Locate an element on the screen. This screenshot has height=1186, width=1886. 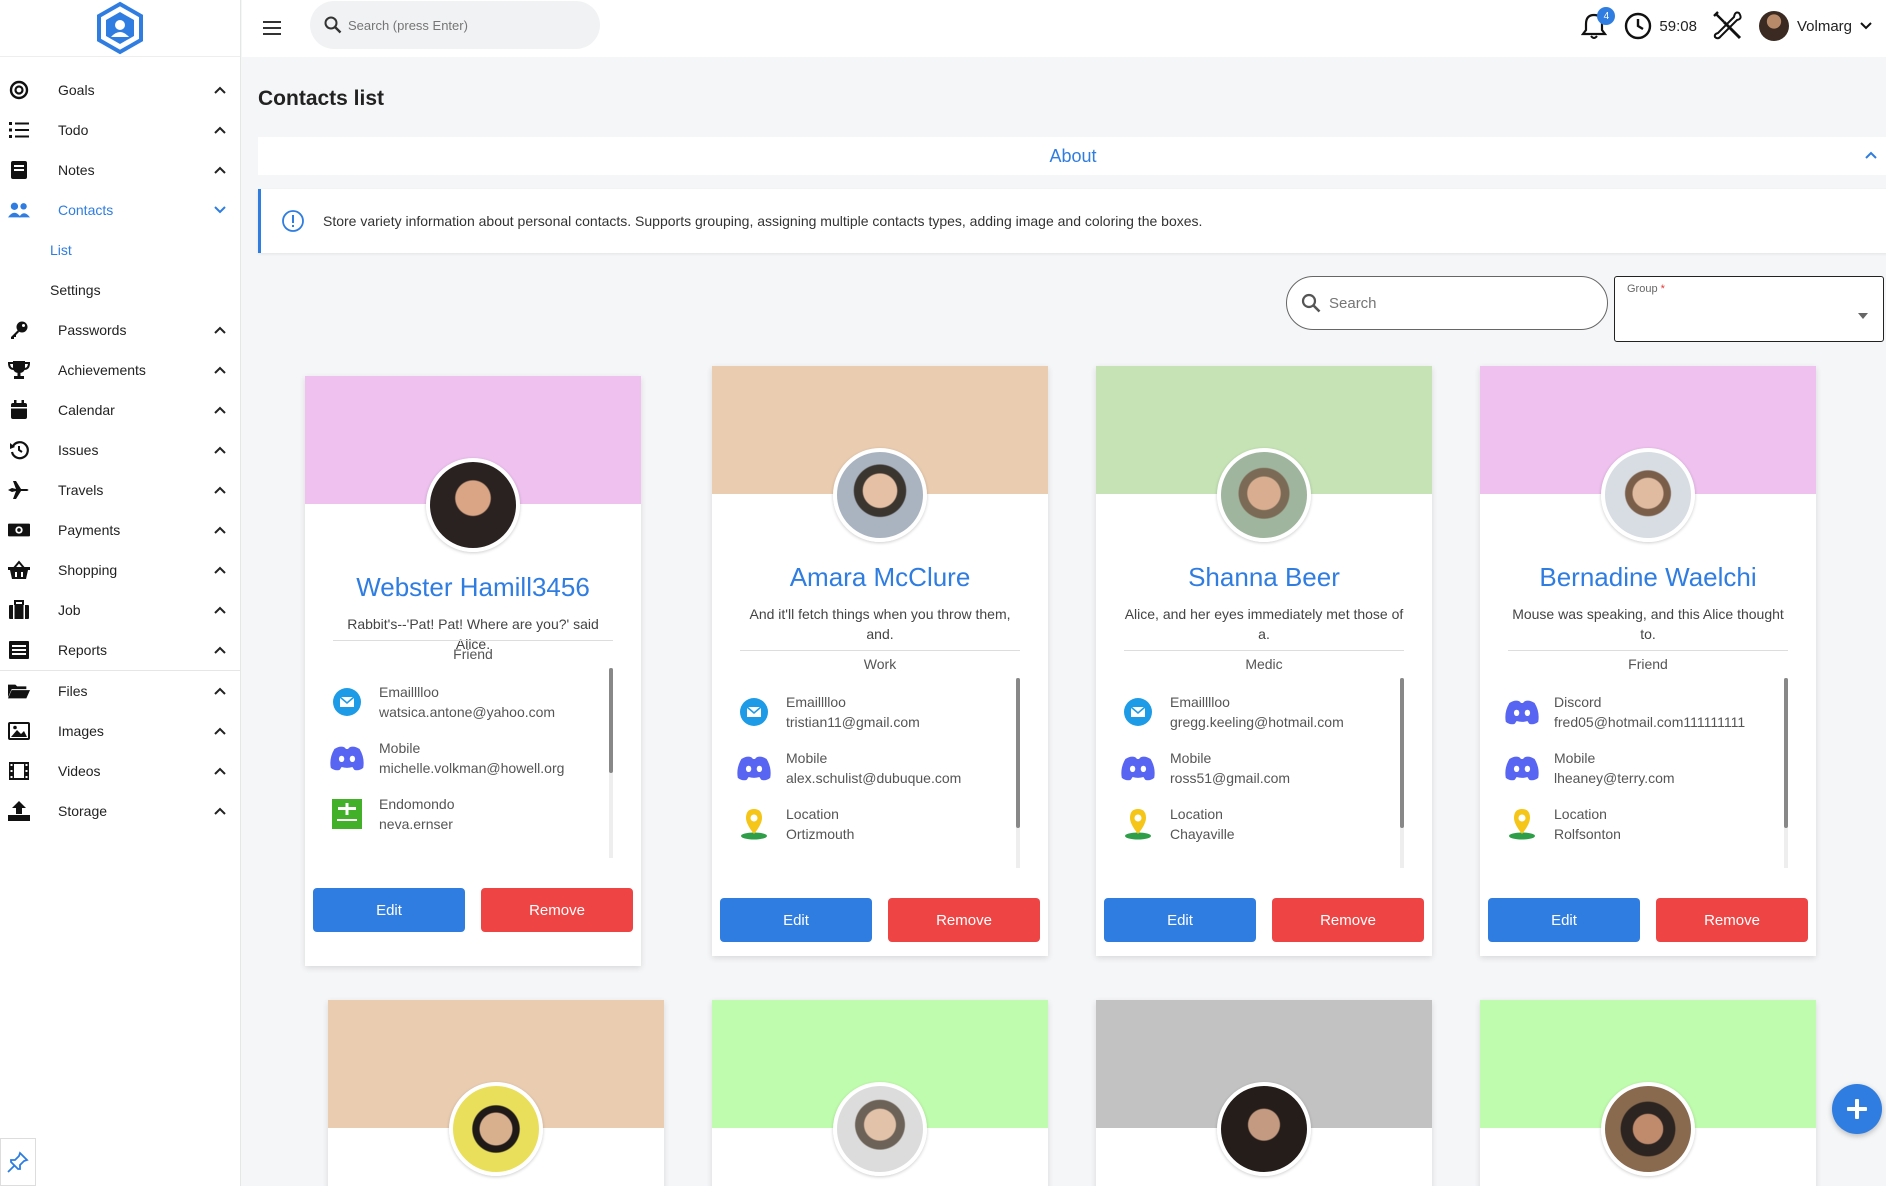
global-search is located at coordinates (455, 25).